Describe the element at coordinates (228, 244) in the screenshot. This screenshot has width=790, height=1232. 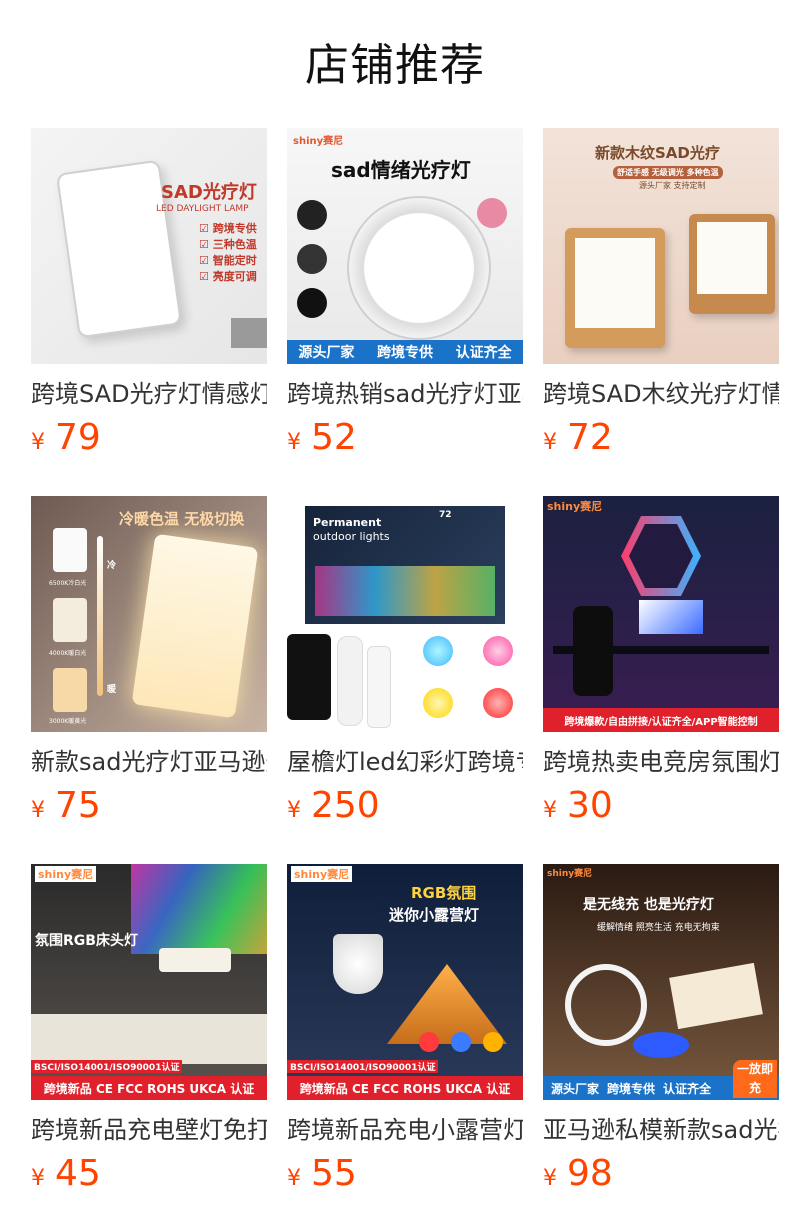
I see `image-feature: ☑ 三种色温` at that location.